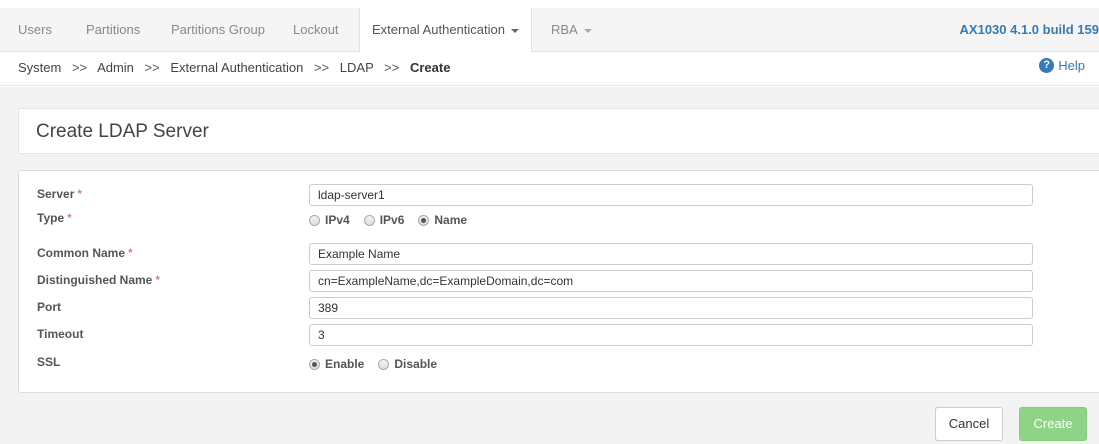 This screenshot has width=1099, height=444. What do you see at coordinates (969, 424) in the screenshot?
I see `cancel-button: Cancel` at bounding box center [969, 424].